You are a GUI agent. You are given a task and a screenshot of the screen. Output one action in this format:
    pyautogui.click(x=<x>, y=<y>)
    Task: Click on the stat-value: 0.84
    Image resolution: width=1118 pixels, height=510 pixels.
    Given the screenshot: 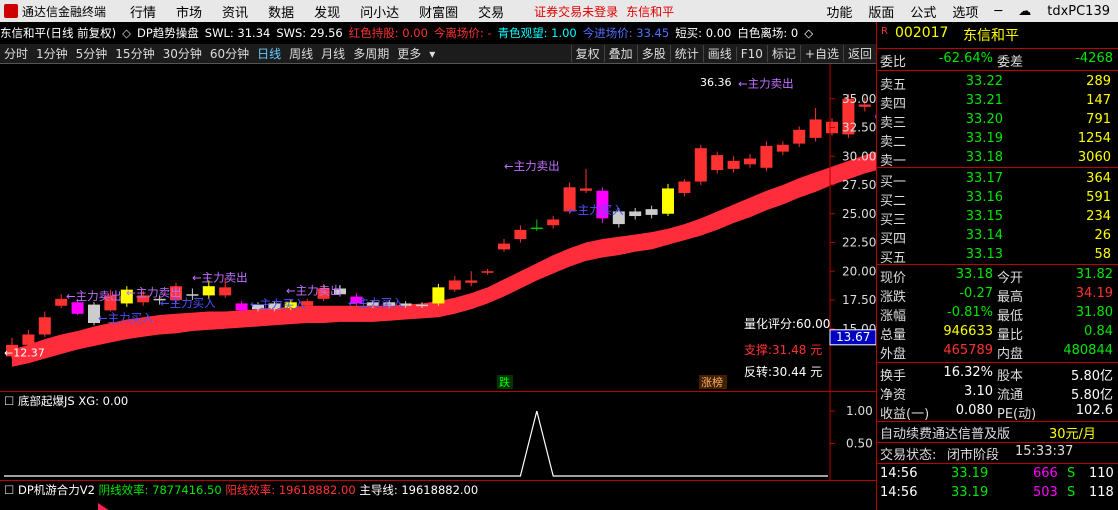 What is the action you would take?
    pyautogui.click(x=1098, y=331)
    